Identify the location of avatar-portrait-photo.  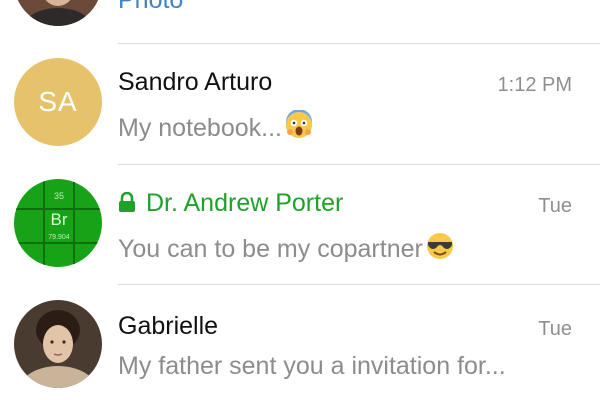
(58, 344).